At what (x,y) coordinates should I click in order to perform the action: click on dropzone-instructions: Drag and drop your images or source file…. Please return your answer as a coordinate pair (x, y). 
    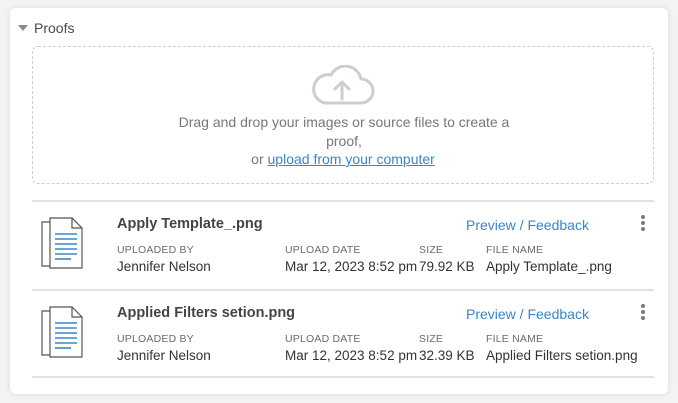
    Looking at the image, I should click on (344, 131).